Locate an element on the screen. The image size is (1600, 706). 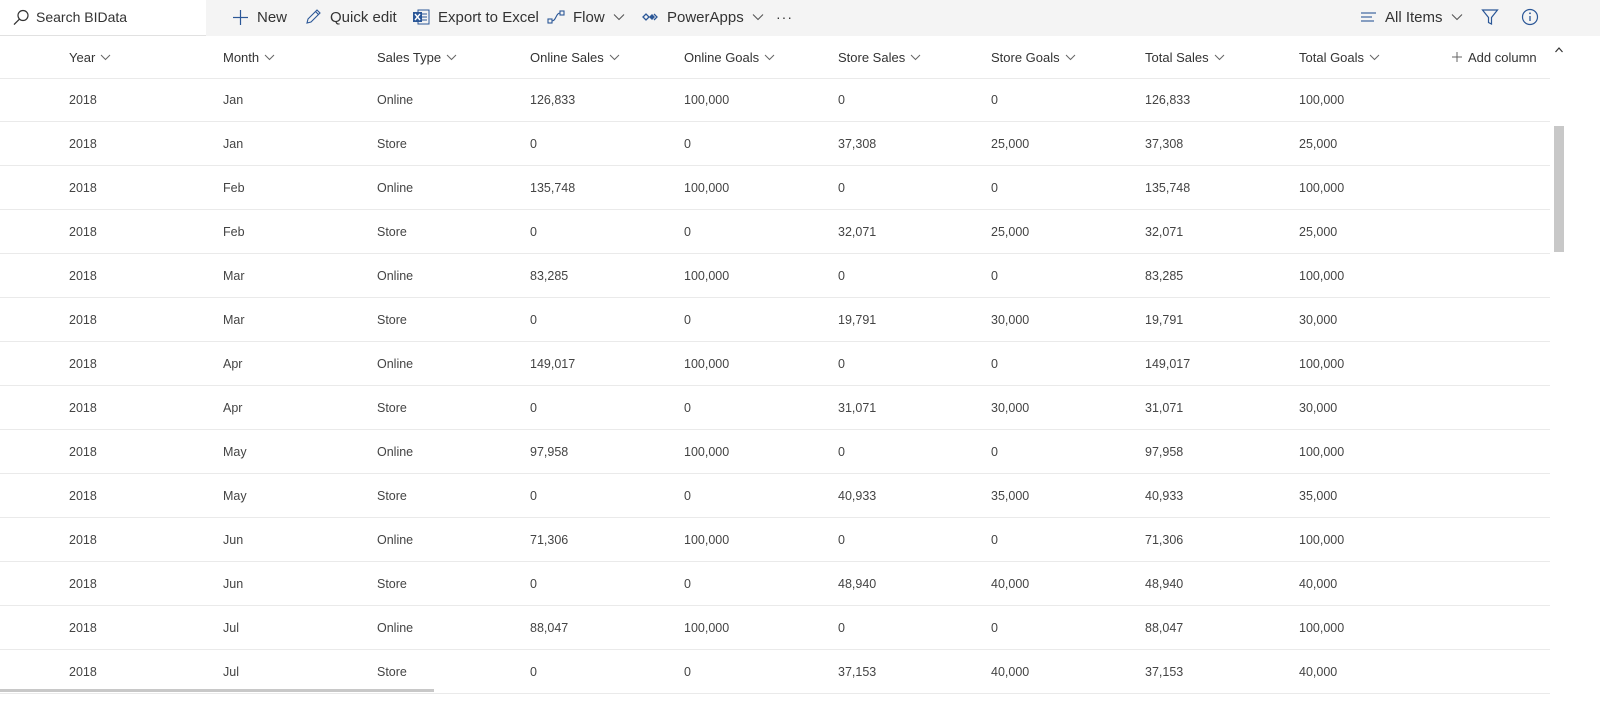
column-header-sales-type: Sales Type is located at coordinates (417, 57).